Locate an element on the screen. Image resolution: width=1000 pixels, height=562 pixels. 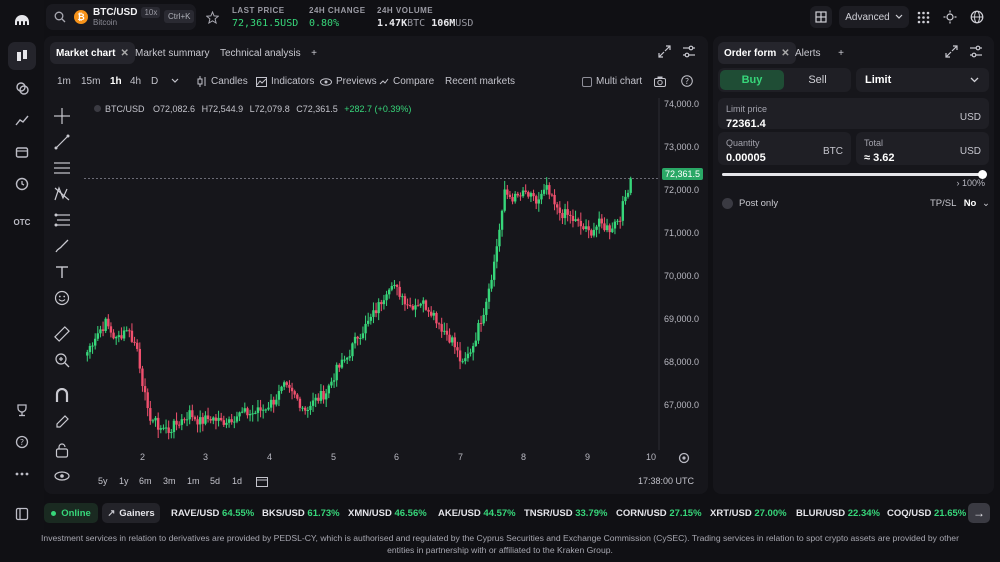
horizontal-lines-icon is located at coordinates (62, 168).